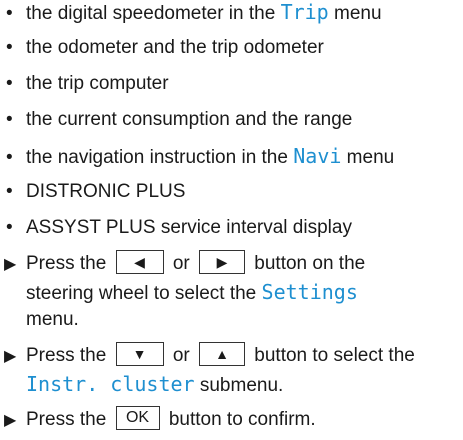  Describe the element at coordinates (110, 384) in the screenshot. I see `submenu-name-instr-cluster: Instr. cluster` at that location.